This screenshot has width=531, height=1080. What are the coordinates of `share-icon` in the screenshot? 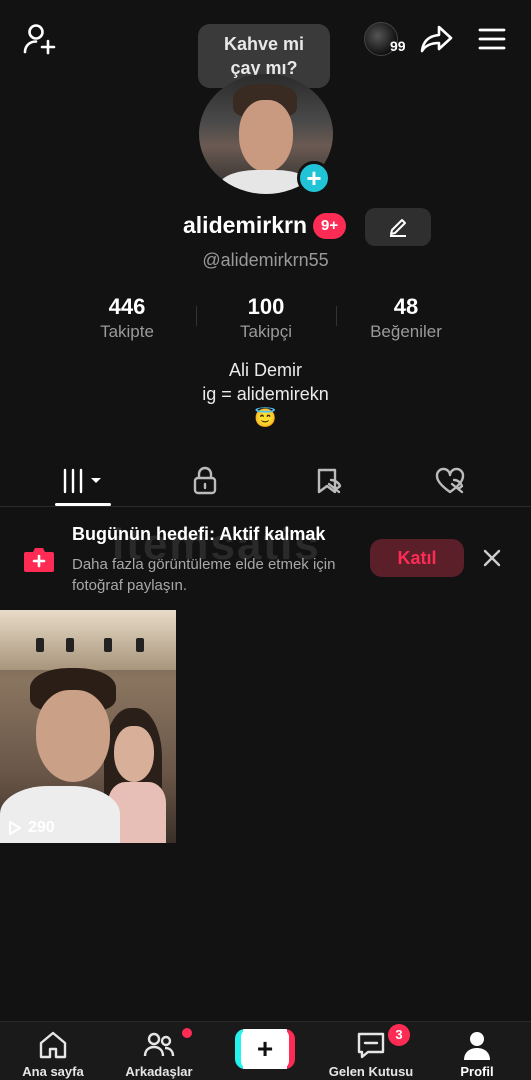 It's located at (437, 39).